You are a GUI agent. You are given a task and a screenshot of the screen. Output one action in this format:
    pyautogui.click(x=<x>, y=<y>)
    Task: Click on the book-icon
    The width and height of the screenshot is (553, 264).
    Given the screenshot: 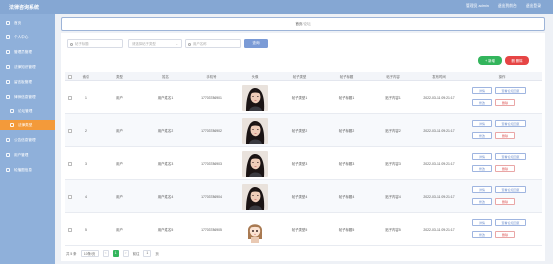 What is the action you would take?
    pyautogui.click(x=8, y=67)
    